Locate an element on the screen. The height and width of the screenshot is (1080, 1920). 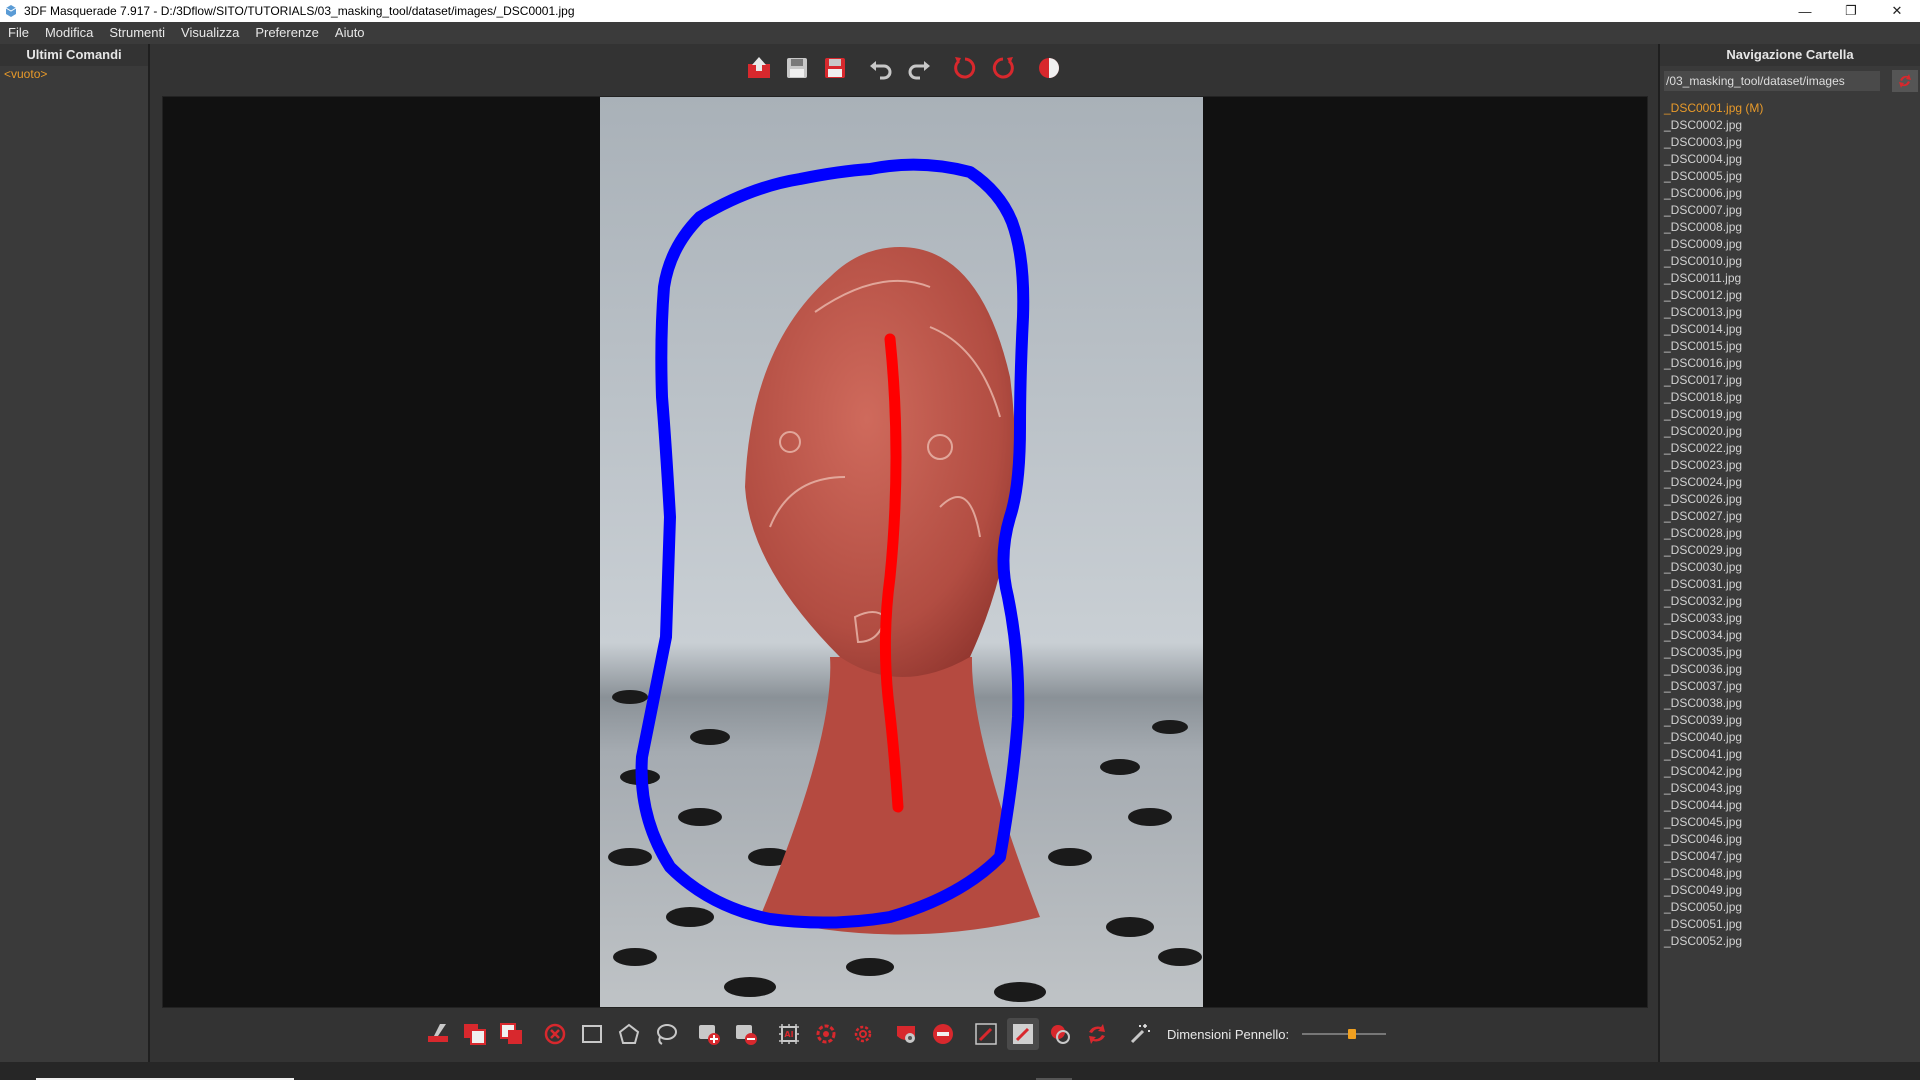
file-list-item: _DSC0003.jpg is located at coordinates (1792, 142).